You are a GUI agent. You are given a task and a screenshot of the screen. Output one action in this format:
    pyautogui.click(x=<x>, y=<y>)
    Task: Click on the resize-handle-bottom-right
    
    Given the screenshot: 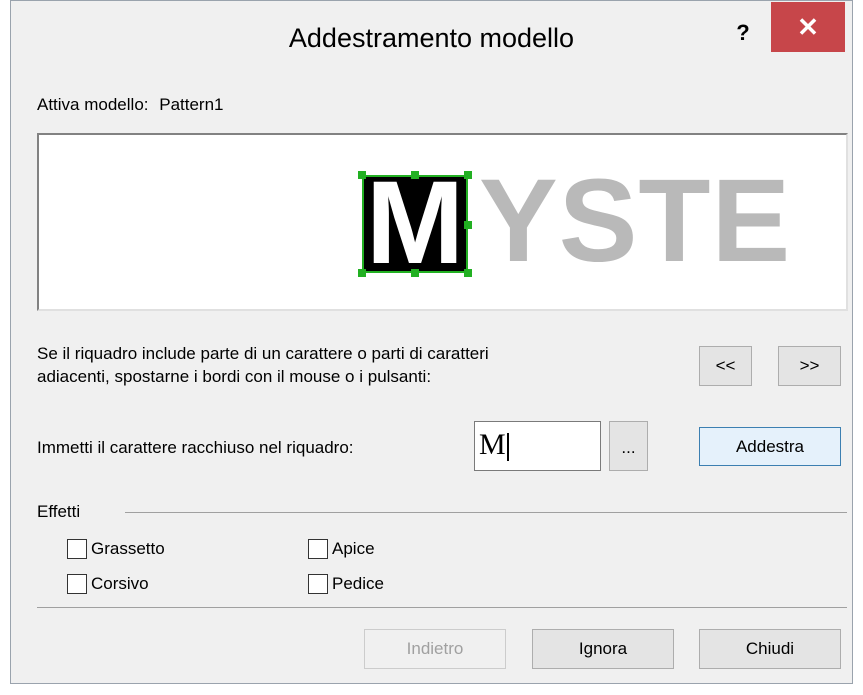 What is the action you would take?
    pyautogui.click(x=468, y=273)
    